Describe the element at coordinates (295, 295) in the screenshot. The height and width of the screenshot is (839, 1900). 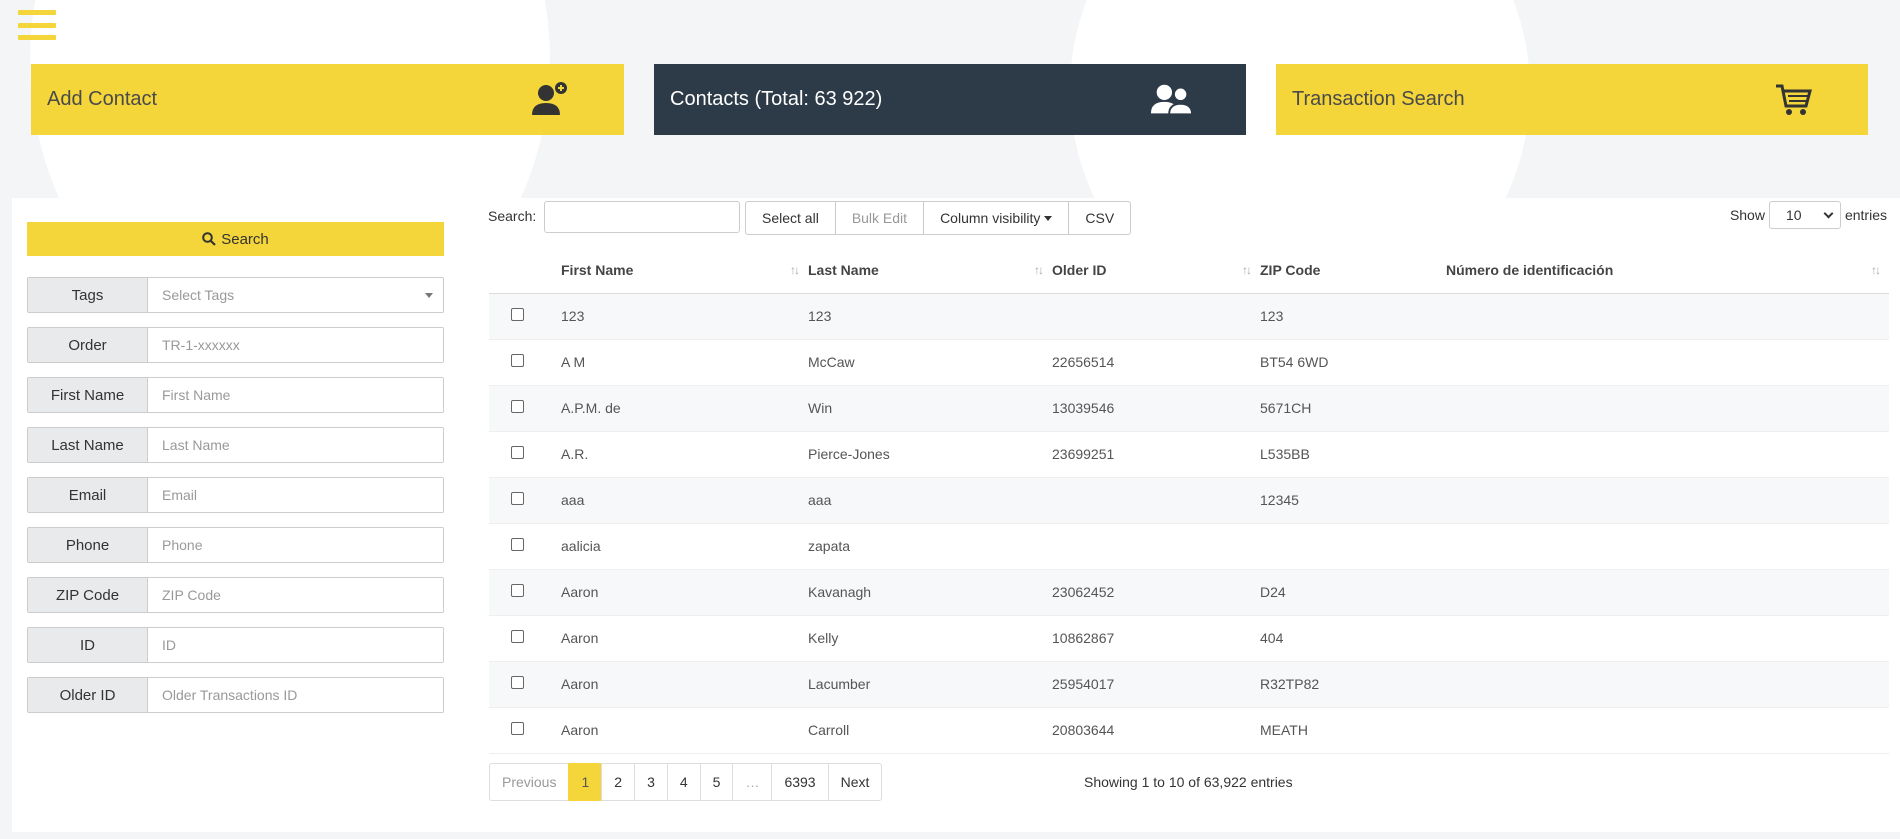
I see `tags-select: Select Tags` at that location.